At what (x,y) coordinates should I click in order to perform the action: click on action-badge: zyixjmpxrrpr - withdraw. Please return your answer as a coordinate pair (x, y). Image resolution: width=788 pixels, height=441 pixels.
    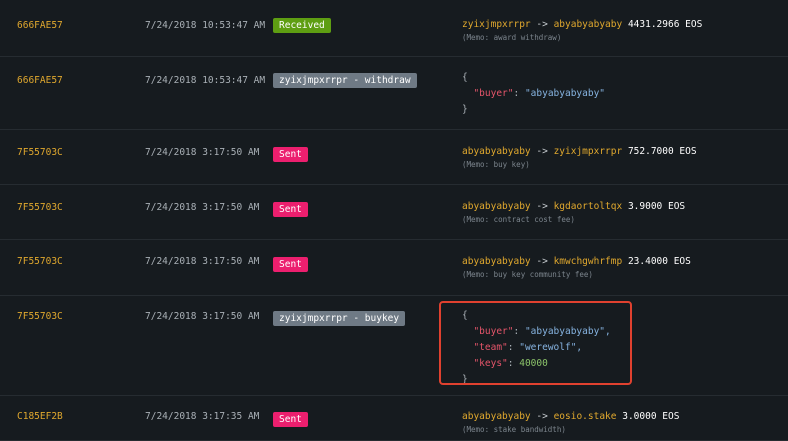
    Looking at the image, I should click on (345, 80).